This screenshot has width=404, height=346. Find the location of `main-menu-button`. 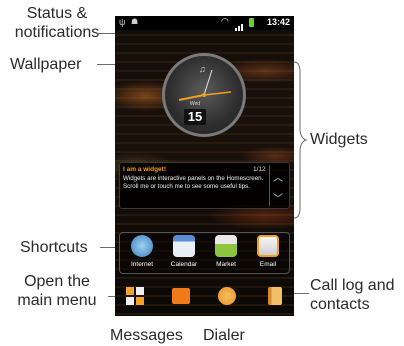

main-menu-button is located at coordinates (135, 296).